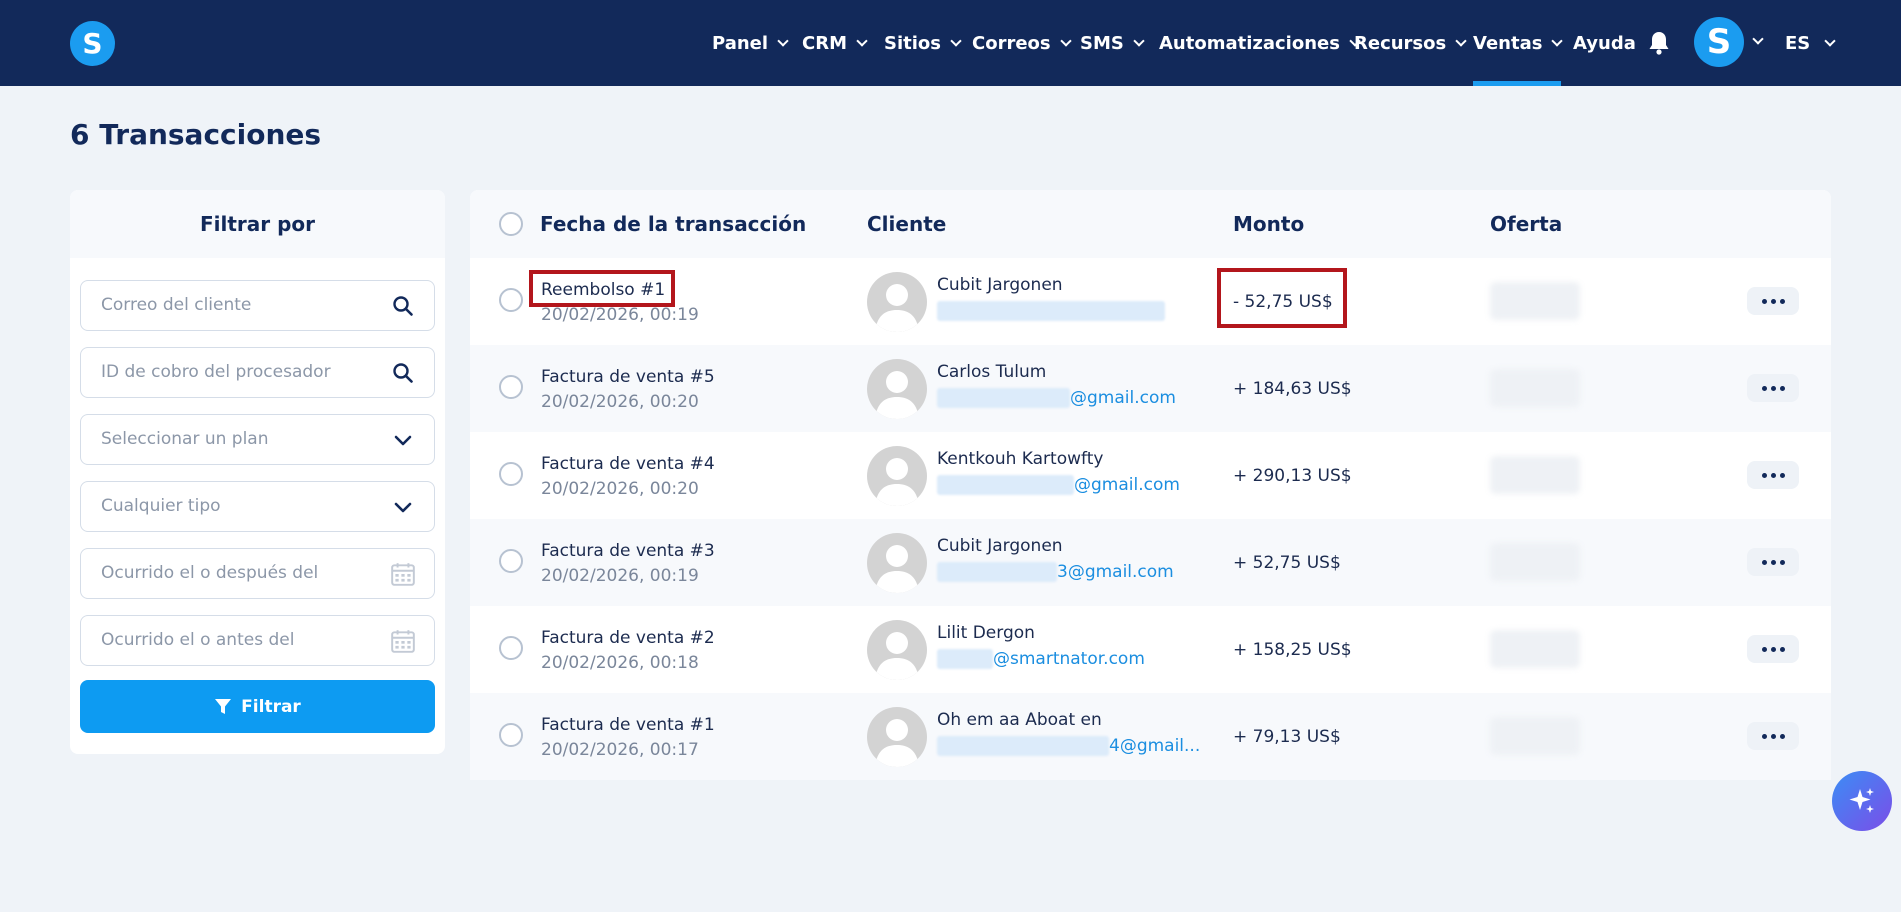  I want to click on customer-email-input, so click(236, 305).